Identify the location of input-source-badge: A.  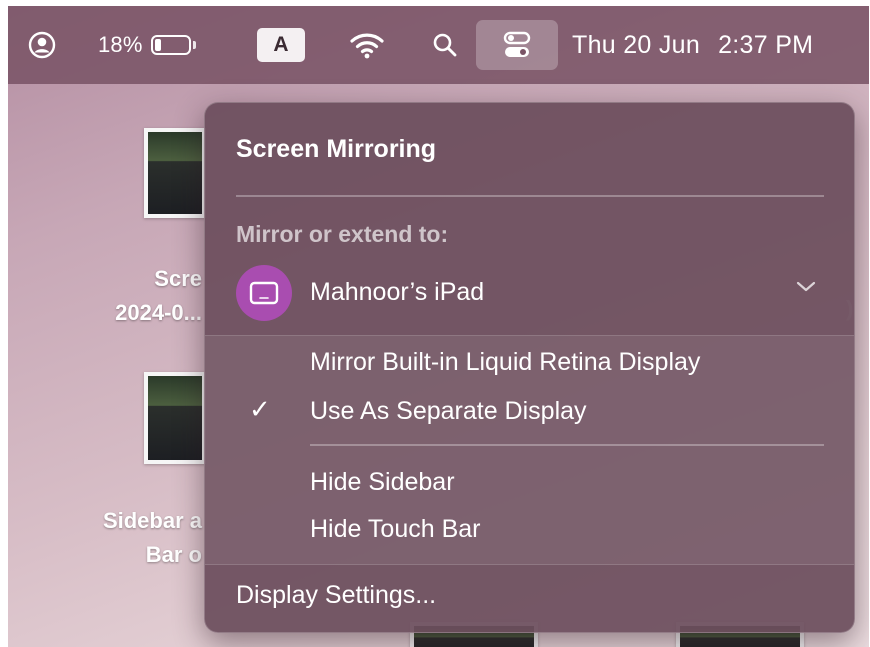
(281, 45).